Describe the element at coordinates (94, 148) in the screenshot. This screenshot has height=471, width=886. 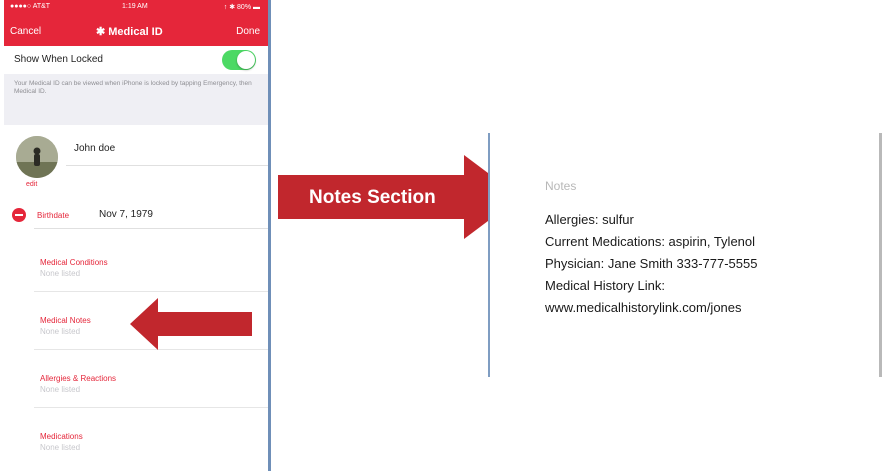
I see `name-field: John doe` at that location.